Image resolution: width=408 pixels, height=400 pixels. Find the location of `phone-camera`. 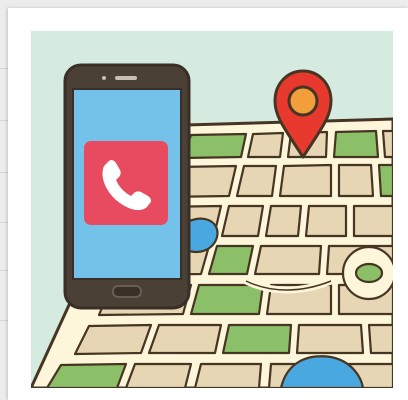

phone-camera is located at coordinates (104, 78).